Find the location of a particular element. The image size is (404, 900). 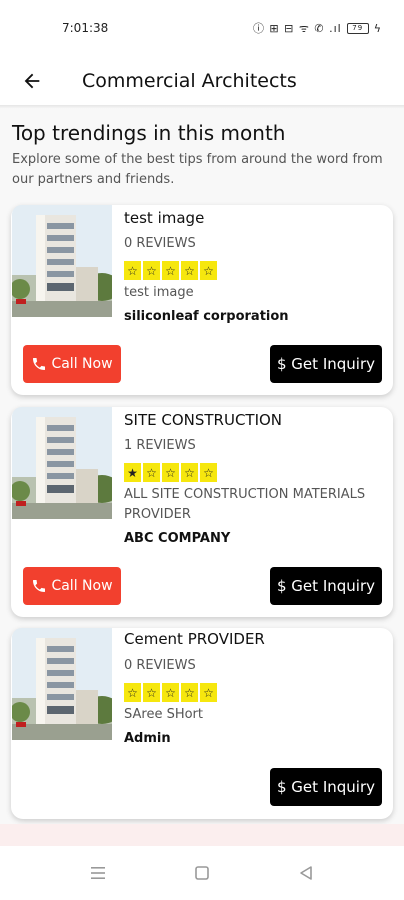

section-title: Top trendings in this month is located at coordinates (149, 133).